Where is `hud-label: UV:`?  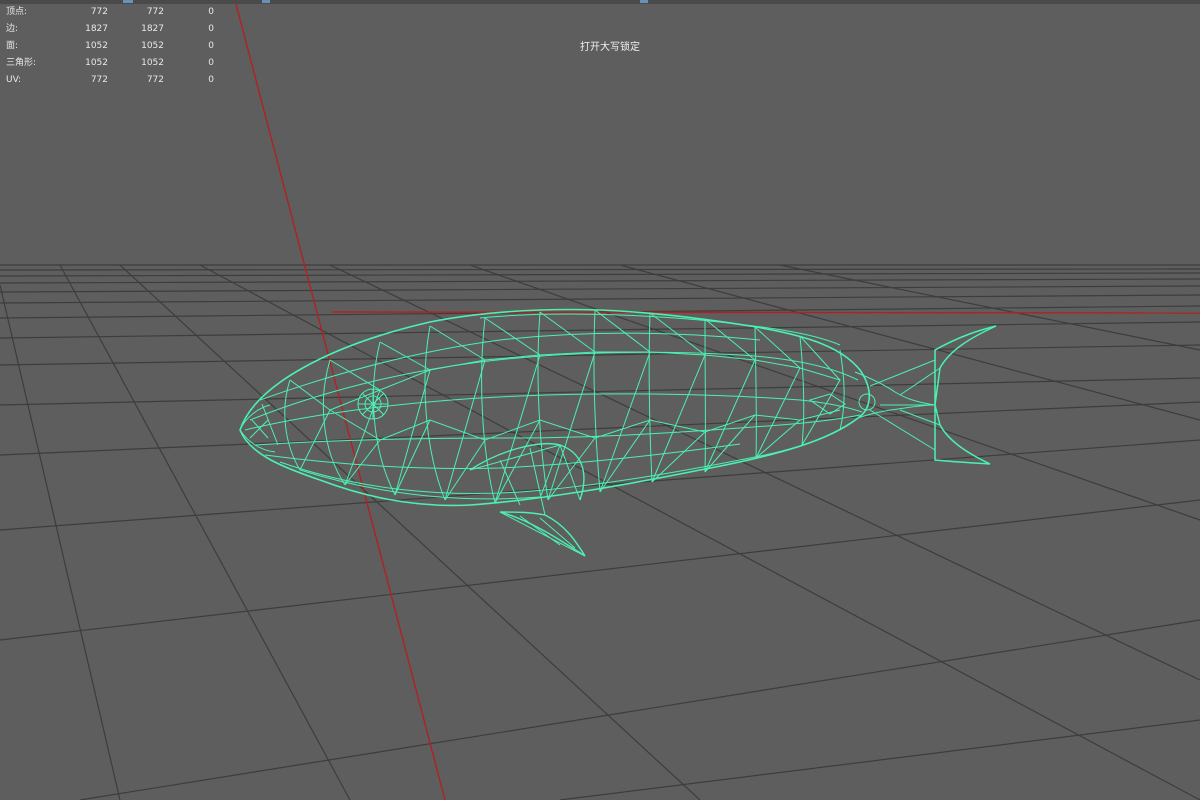 hud-label: UV: is located at coordinates (14, 80).